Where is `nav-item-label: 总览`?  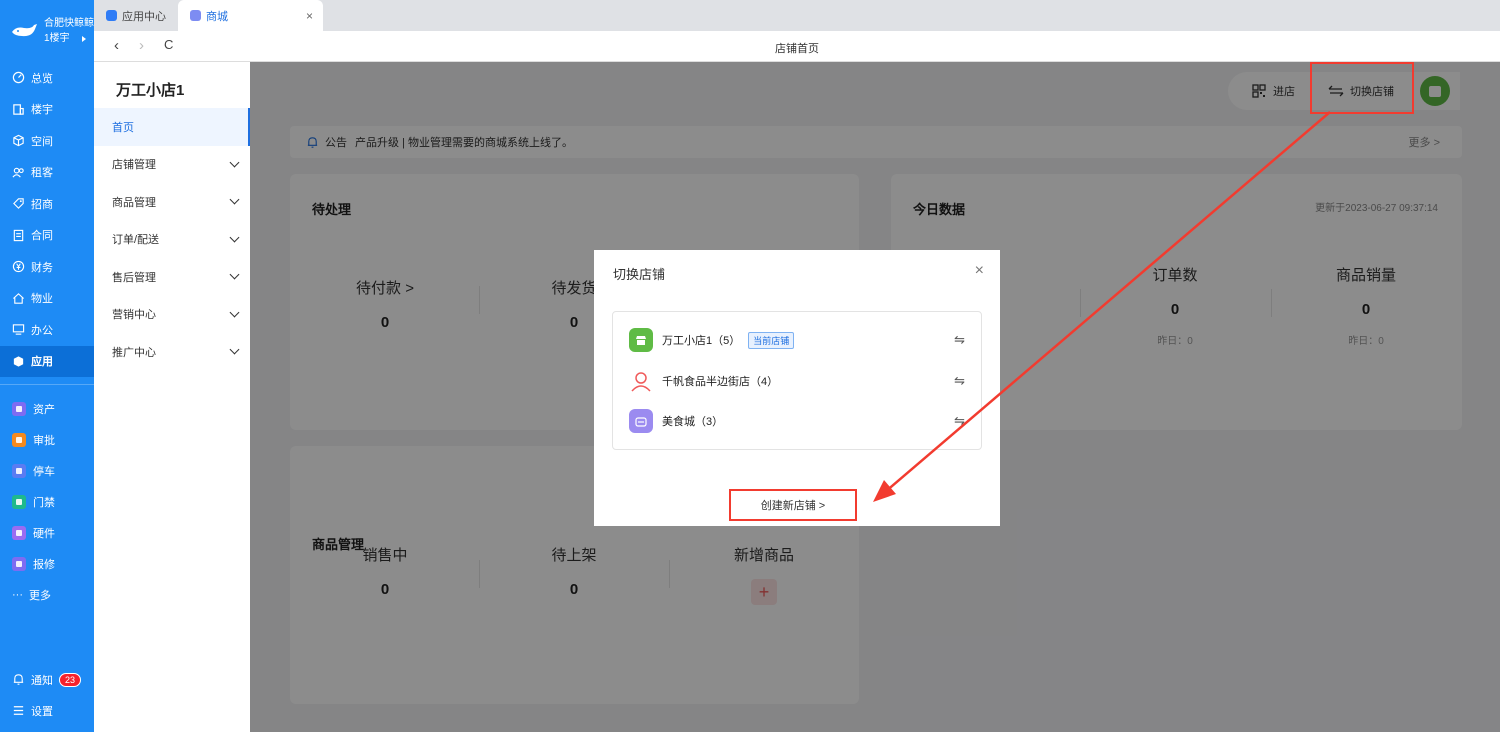 nav-item-label: 总览 is located at coordinates (42, 78).